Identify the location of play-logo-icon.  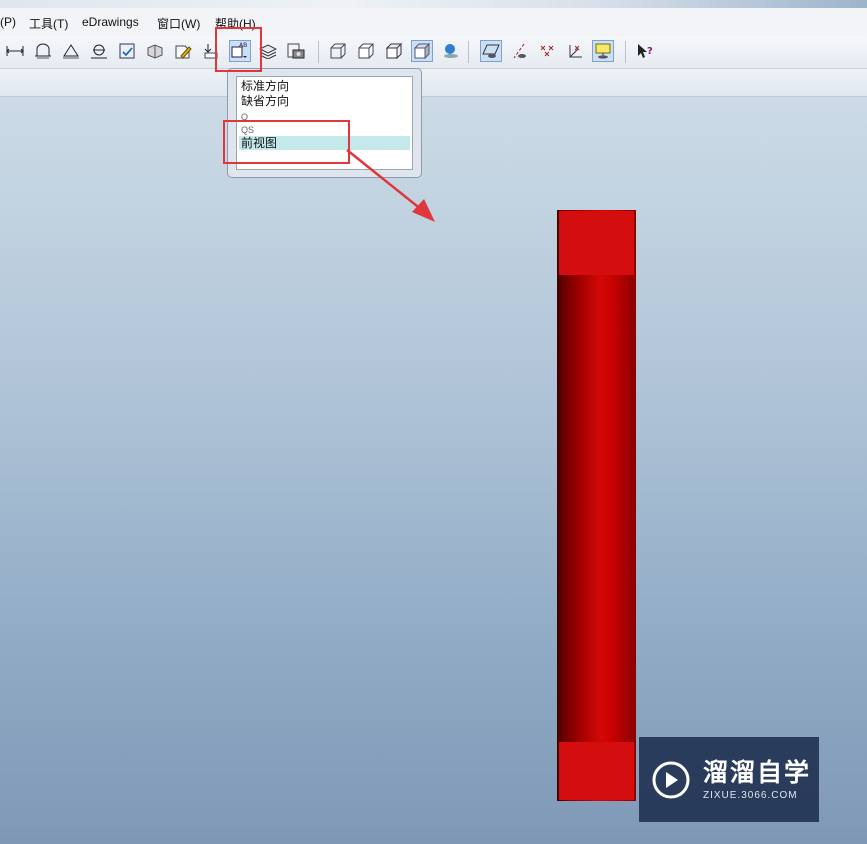
(671, 779).